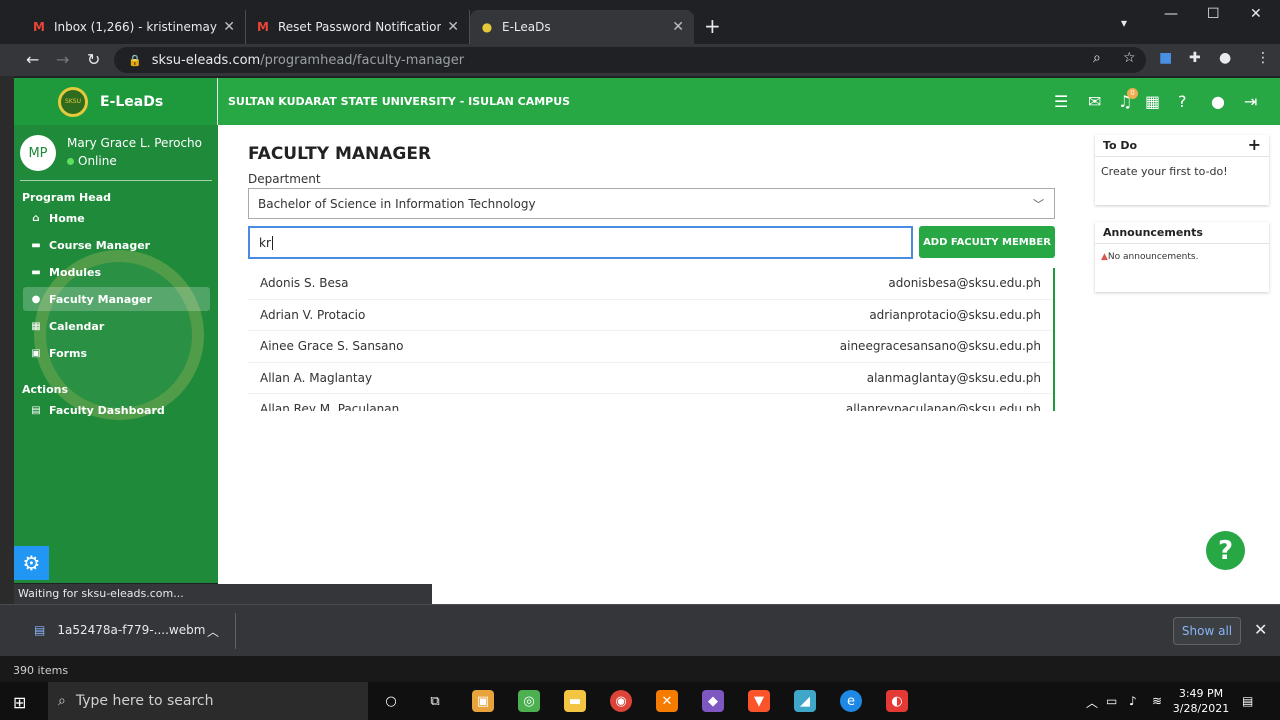 The image size is (1280, 720). What do you see at coordinates (575, 701) in the screenshot?
I see `file-explorer-icon: ▬` at bounding box center [575, 701].